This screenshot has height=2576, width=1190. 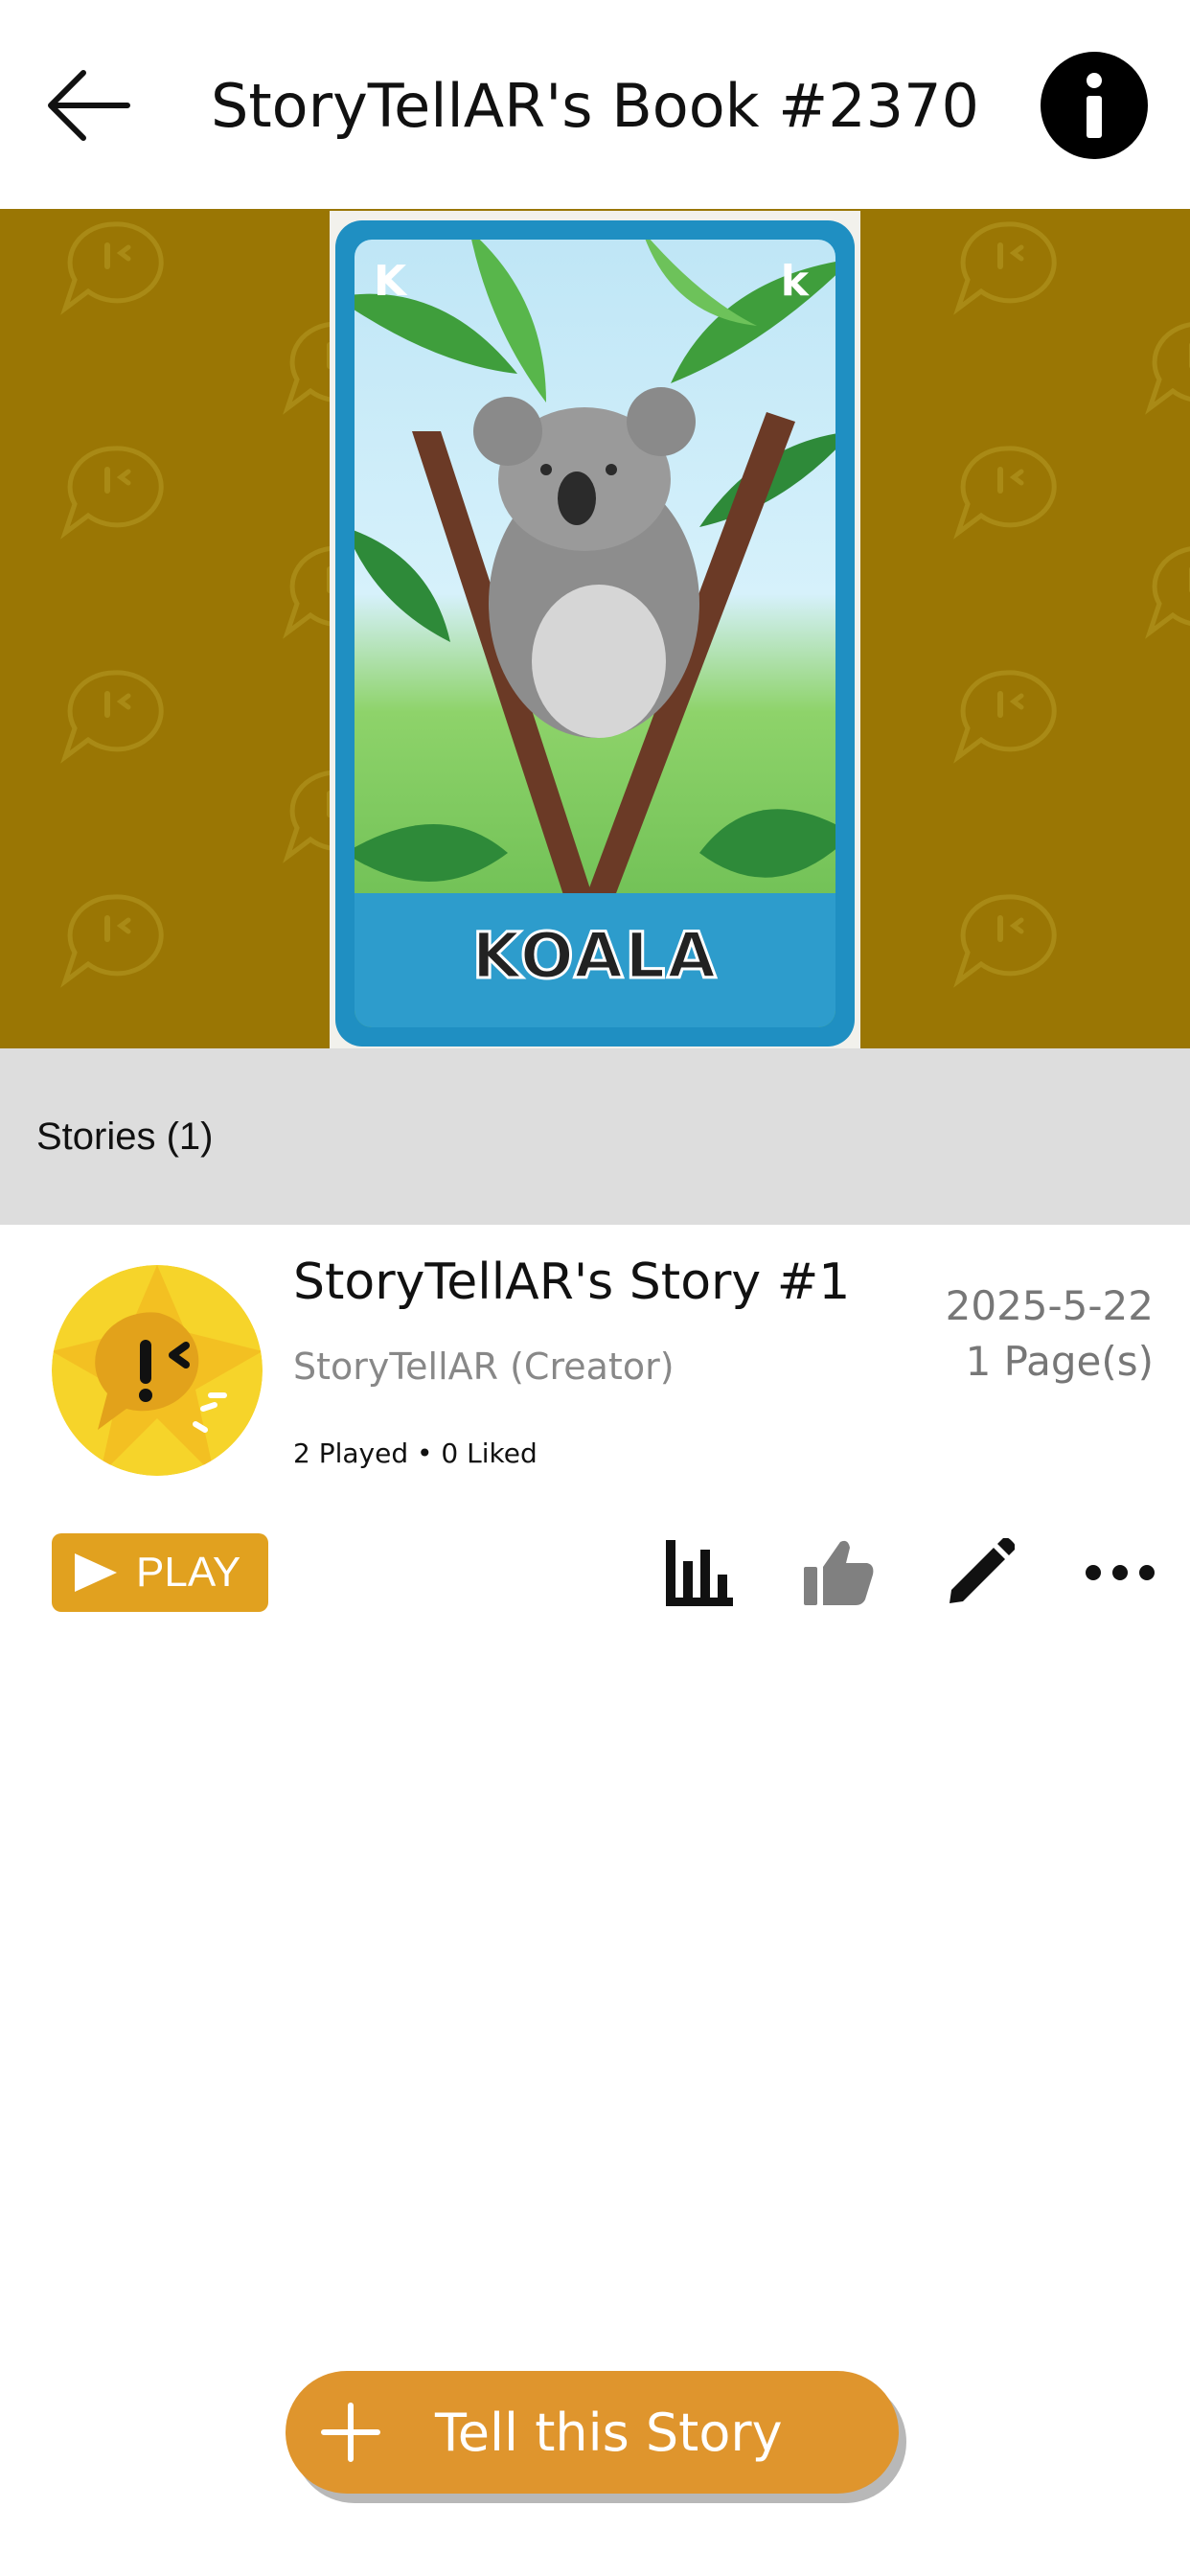 What do you see at coordinates (484, 1367) in the screenshot?
I see `story-creator: StoryTellAR (Creator)` at bounding box center [484, 1367].